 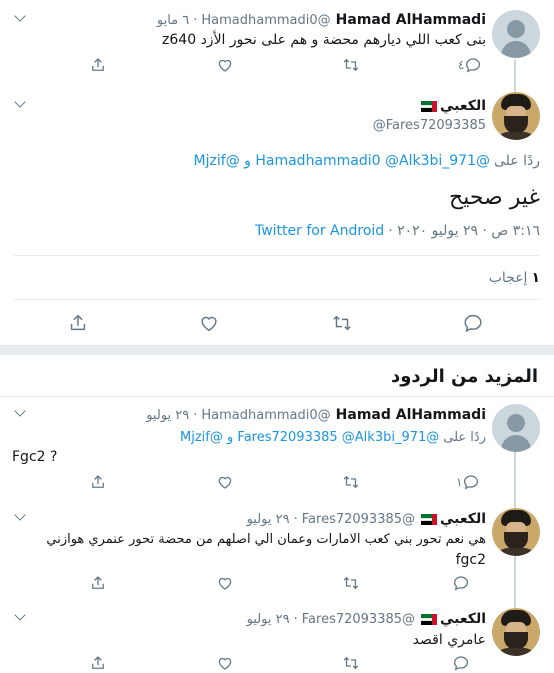 I want to click on likes-stat: ١ إعجاب, so click(x=514, y=278).